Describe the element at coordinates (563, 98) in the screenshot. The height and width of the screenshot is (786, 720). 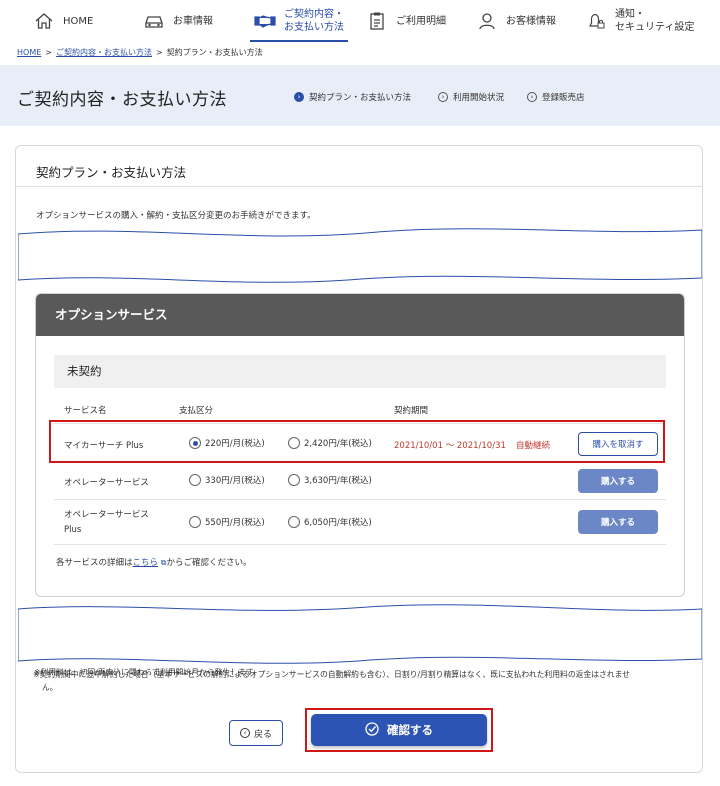
I see `subnav-dealer-label: 登録販売店` at that location.